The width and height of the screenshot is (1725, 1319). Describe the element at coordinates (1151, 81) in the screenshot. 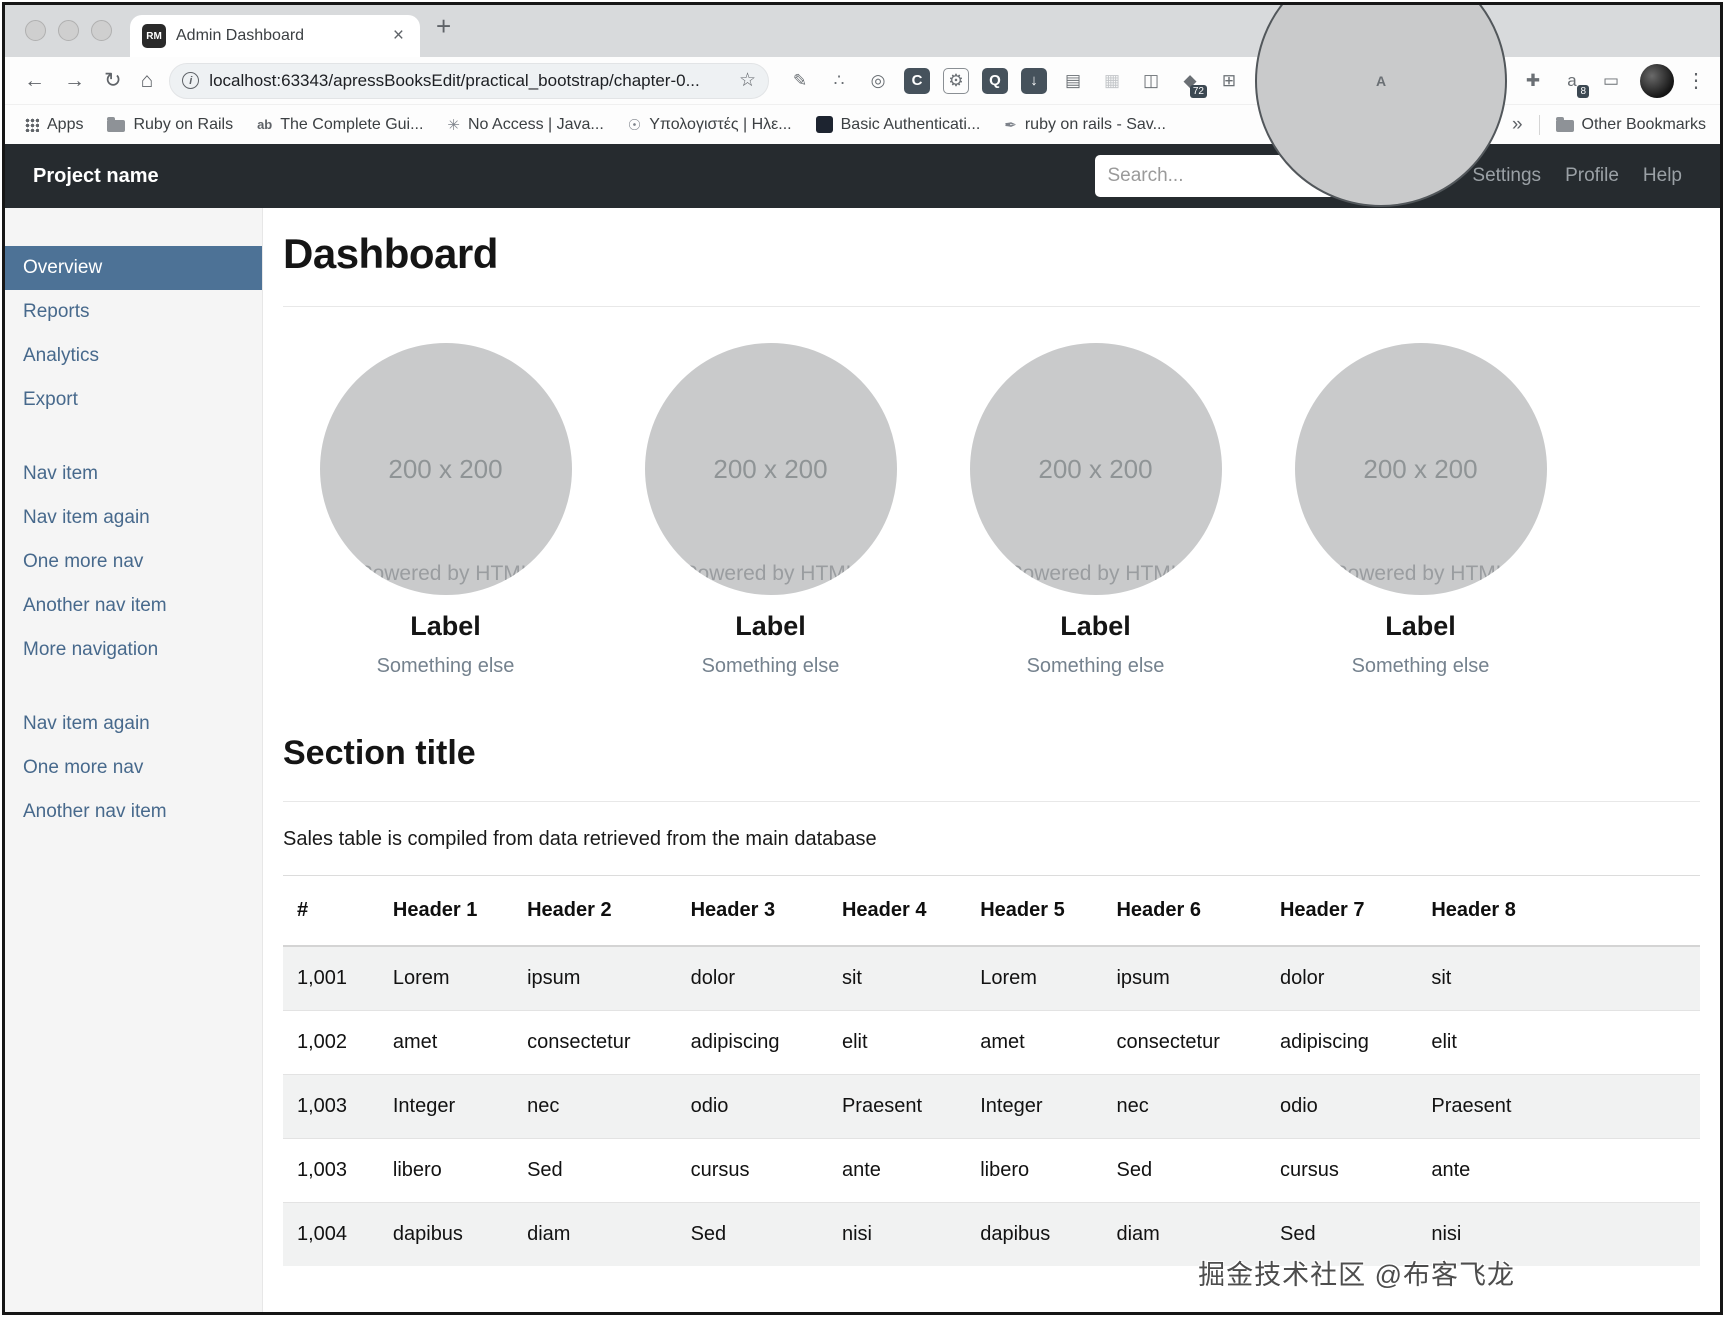

I see `chat-icon: ◫` at that location.